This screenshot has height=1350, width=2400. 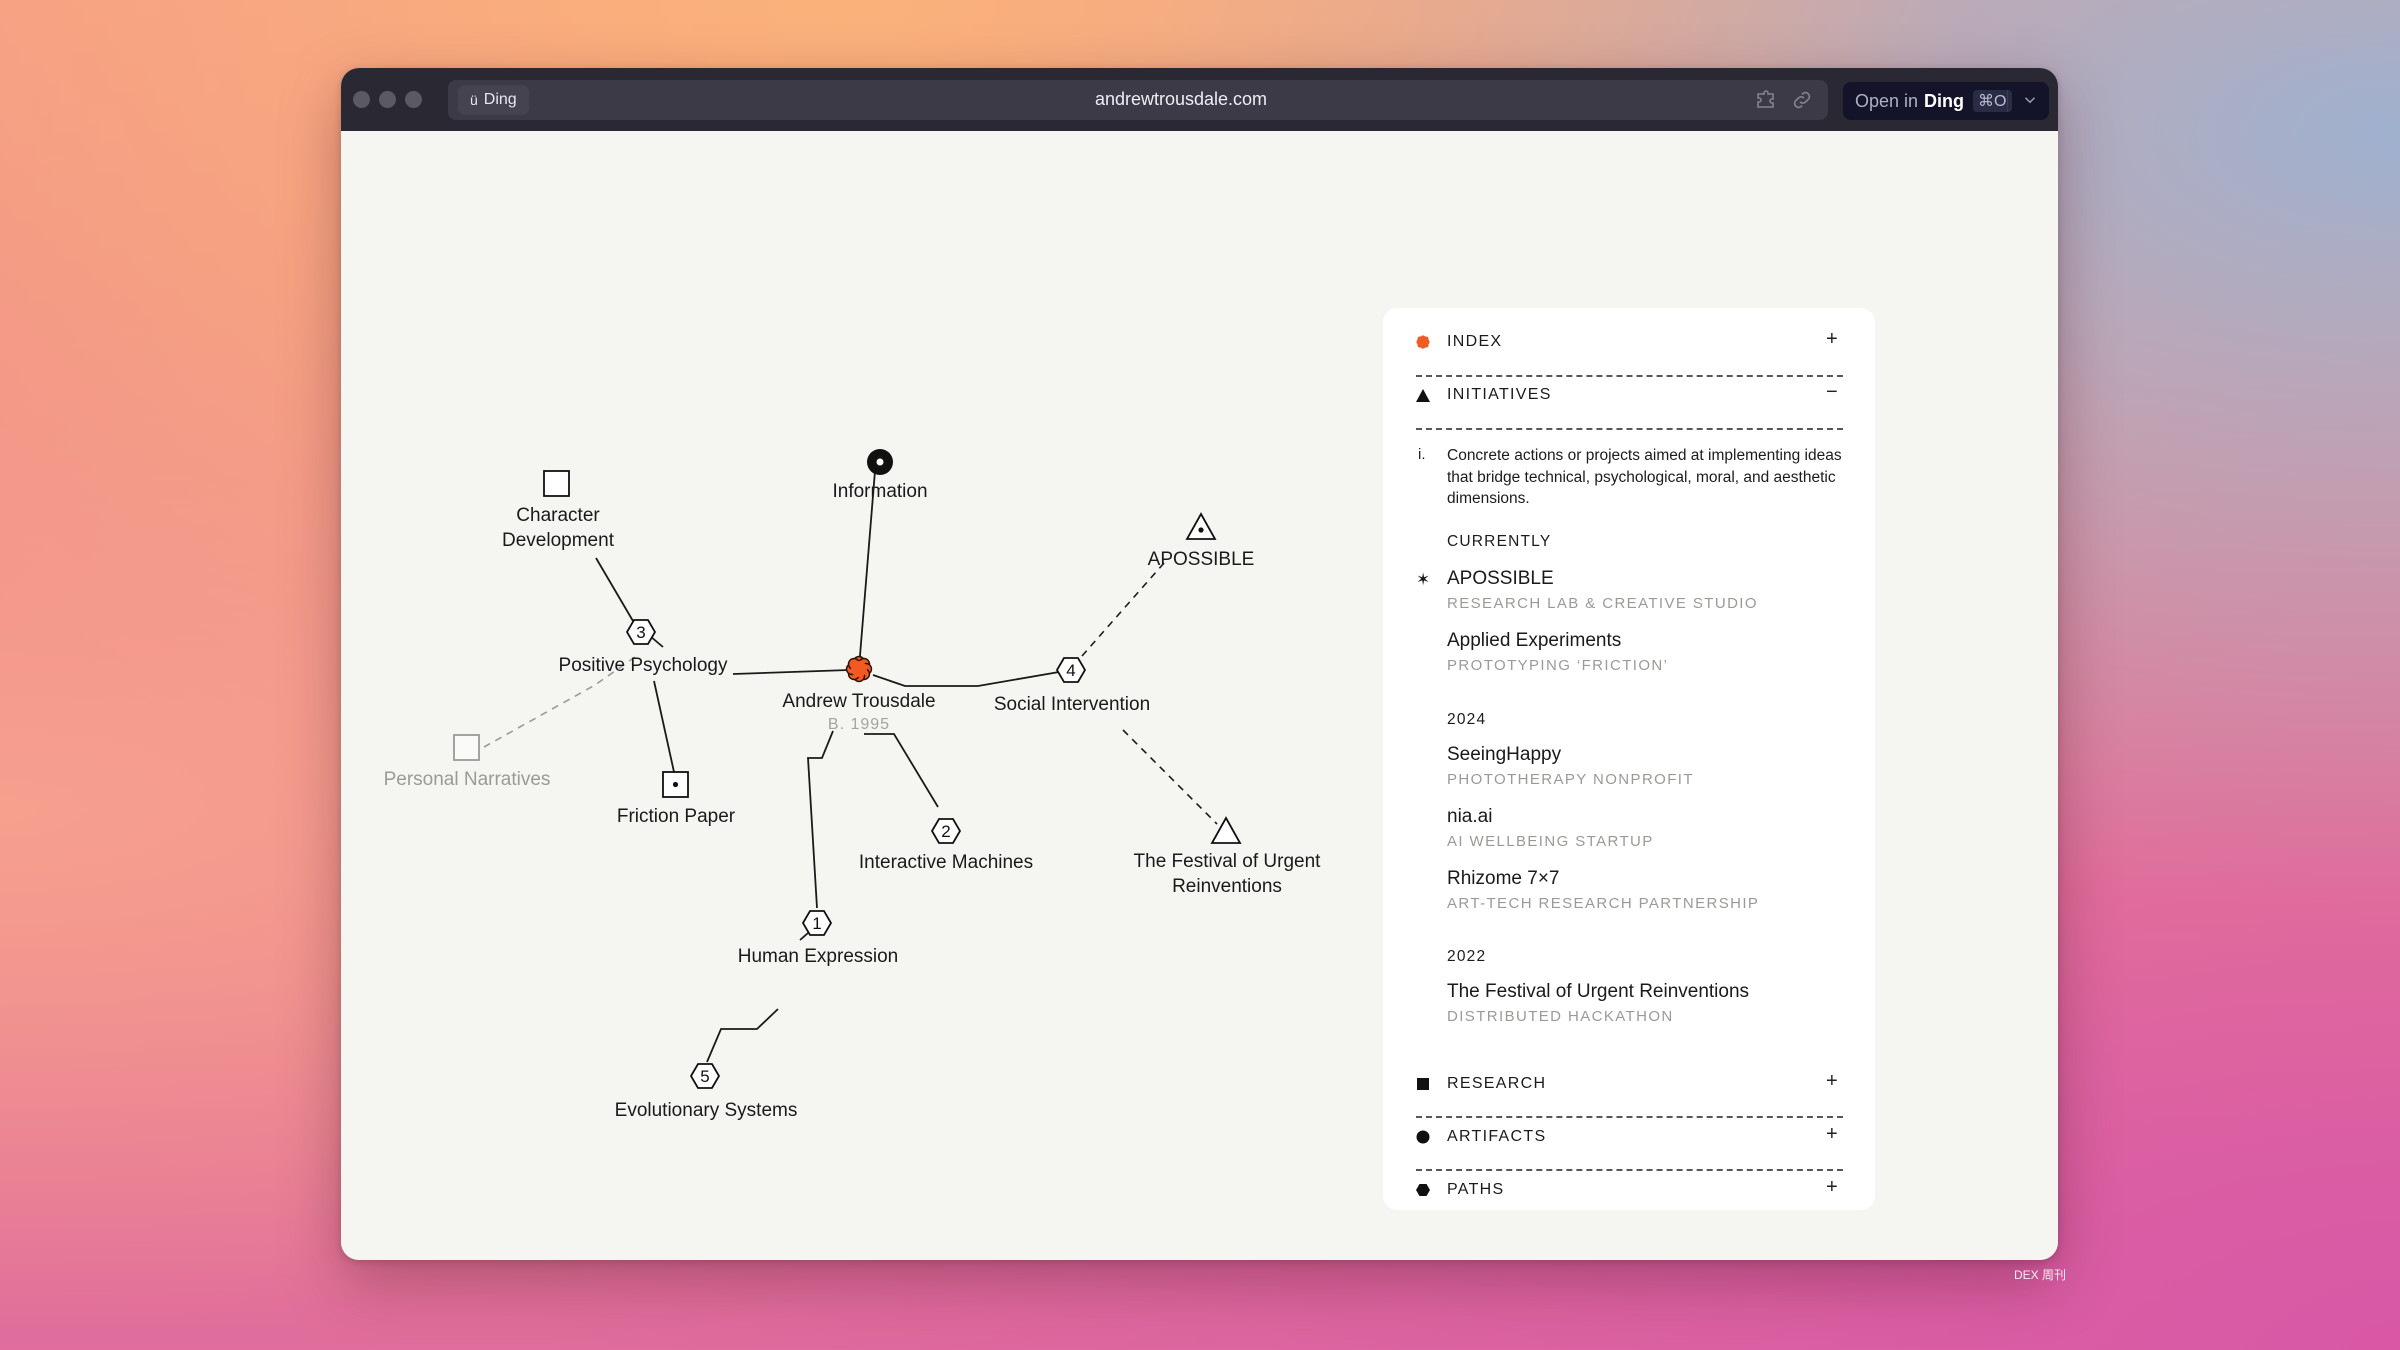 I want to click on maximize-window-button, so click(x=413, y=99).